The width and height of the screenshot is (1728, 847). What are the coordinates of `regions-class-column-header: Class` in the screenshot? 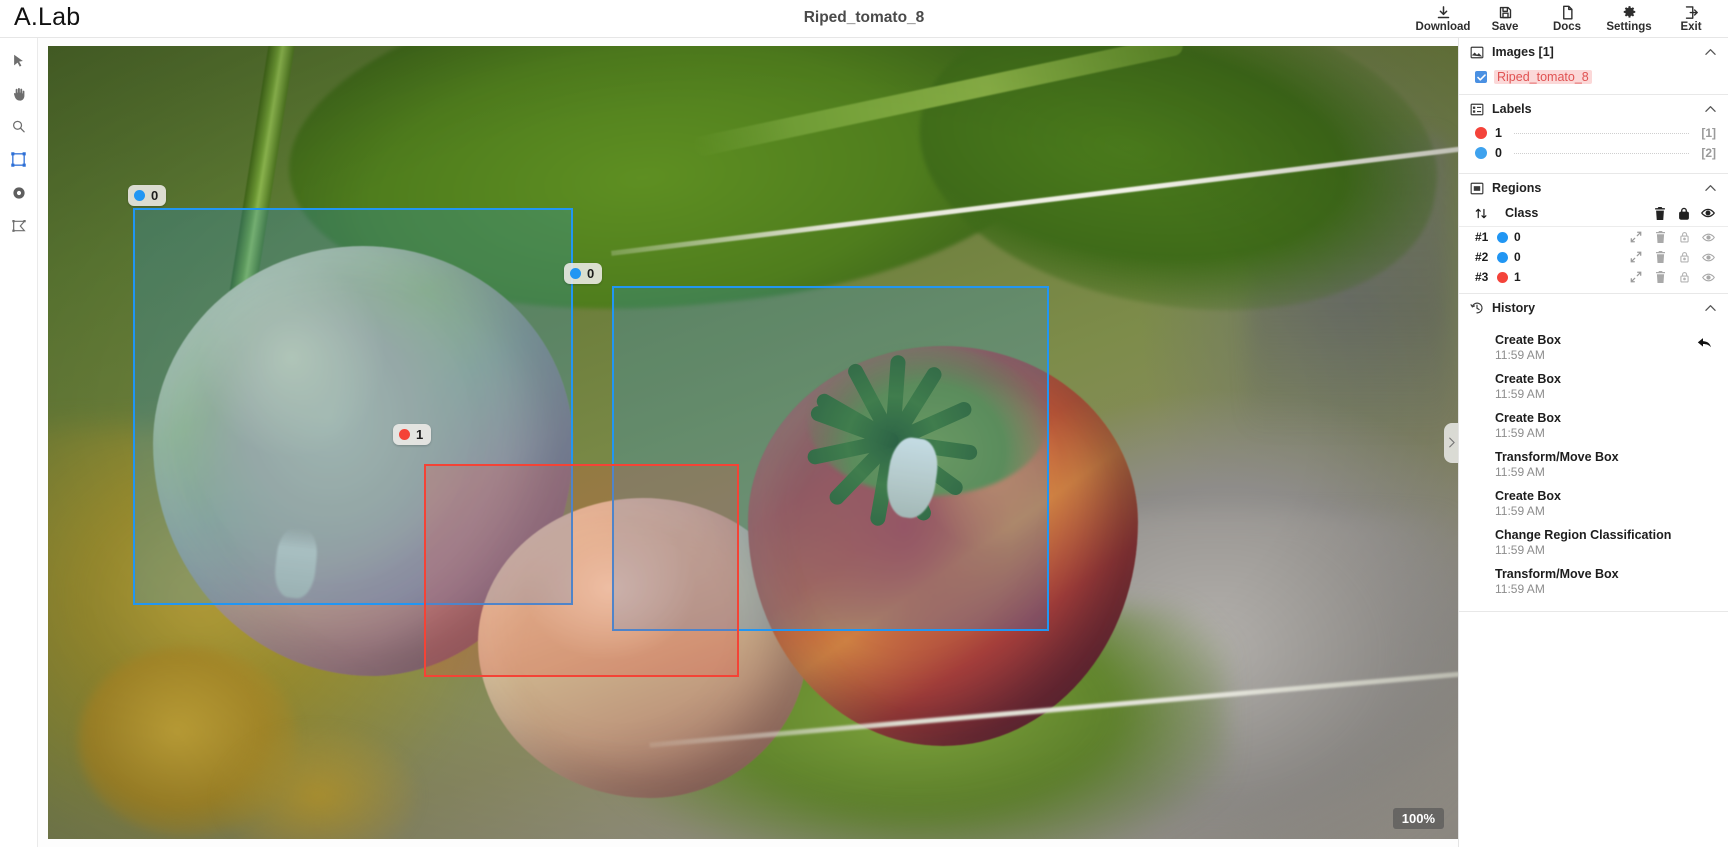 It's located at (1522, 213).